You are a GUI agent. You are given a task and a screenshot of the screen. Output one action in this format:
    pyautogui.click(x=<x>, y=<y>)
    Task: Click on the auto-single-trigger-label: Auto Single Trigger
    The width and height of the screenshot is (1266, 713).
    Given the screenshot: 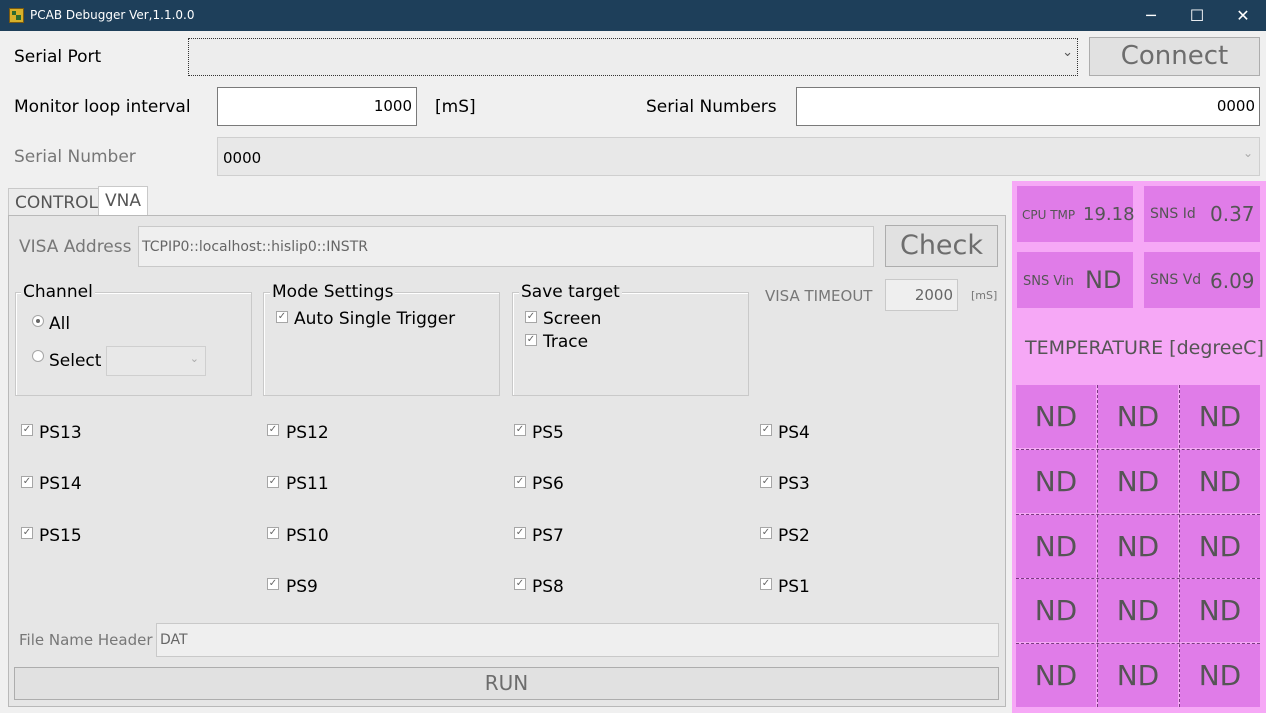 What is the action you would take?
    pyautogui.click(x=375, y=319)
    